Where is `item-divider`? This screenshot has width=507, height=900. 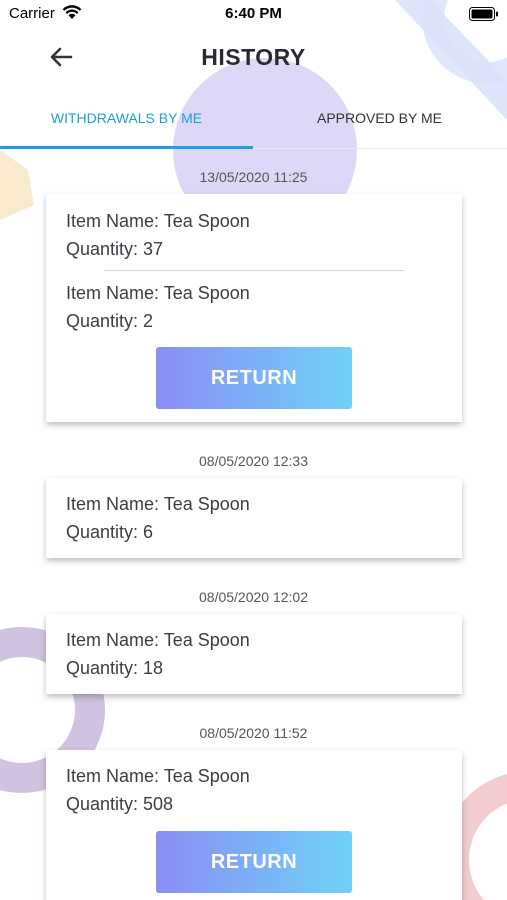 item-divider is located at coordinates (254, 270).